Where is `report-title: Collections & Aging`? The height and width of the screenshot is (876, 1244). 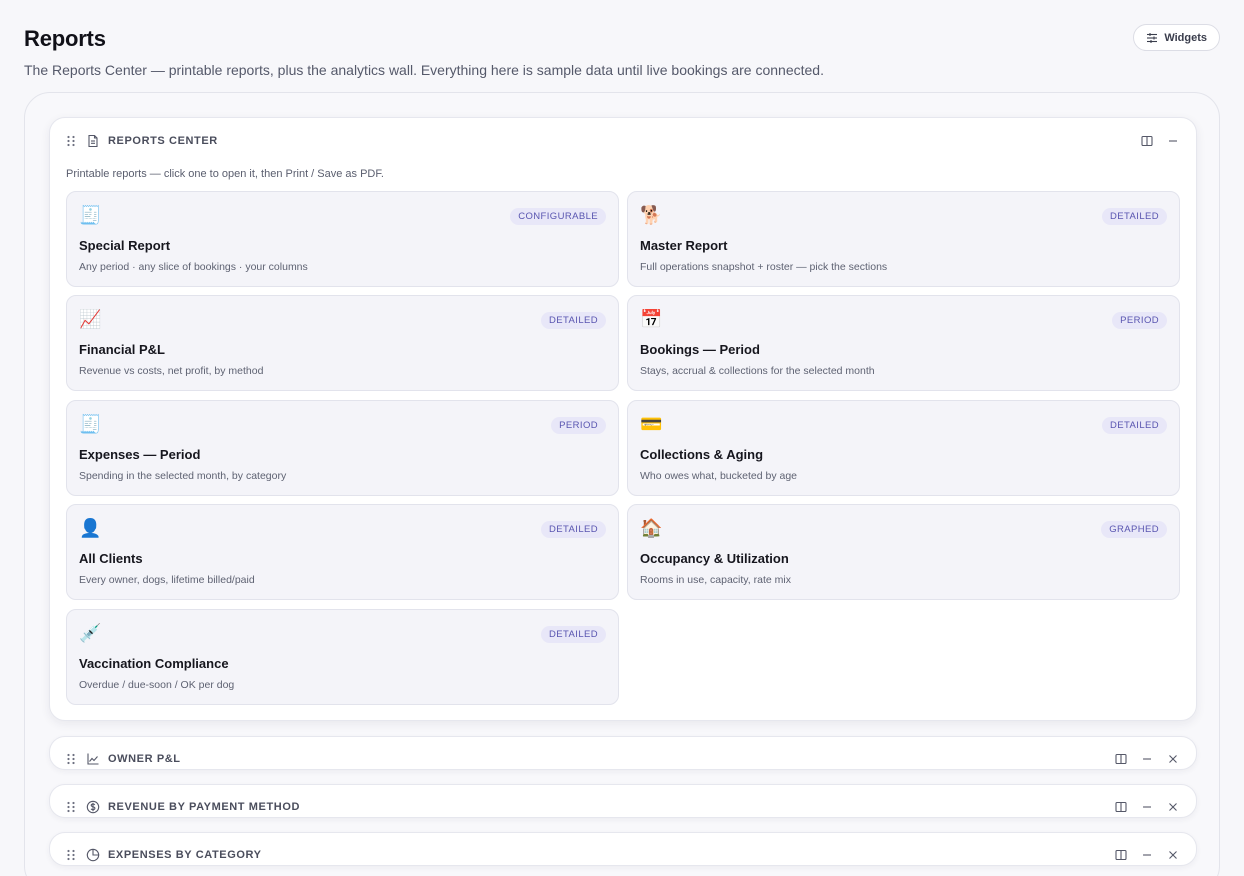 report-title: Collections & Aging is located at coordinates (702, 454).